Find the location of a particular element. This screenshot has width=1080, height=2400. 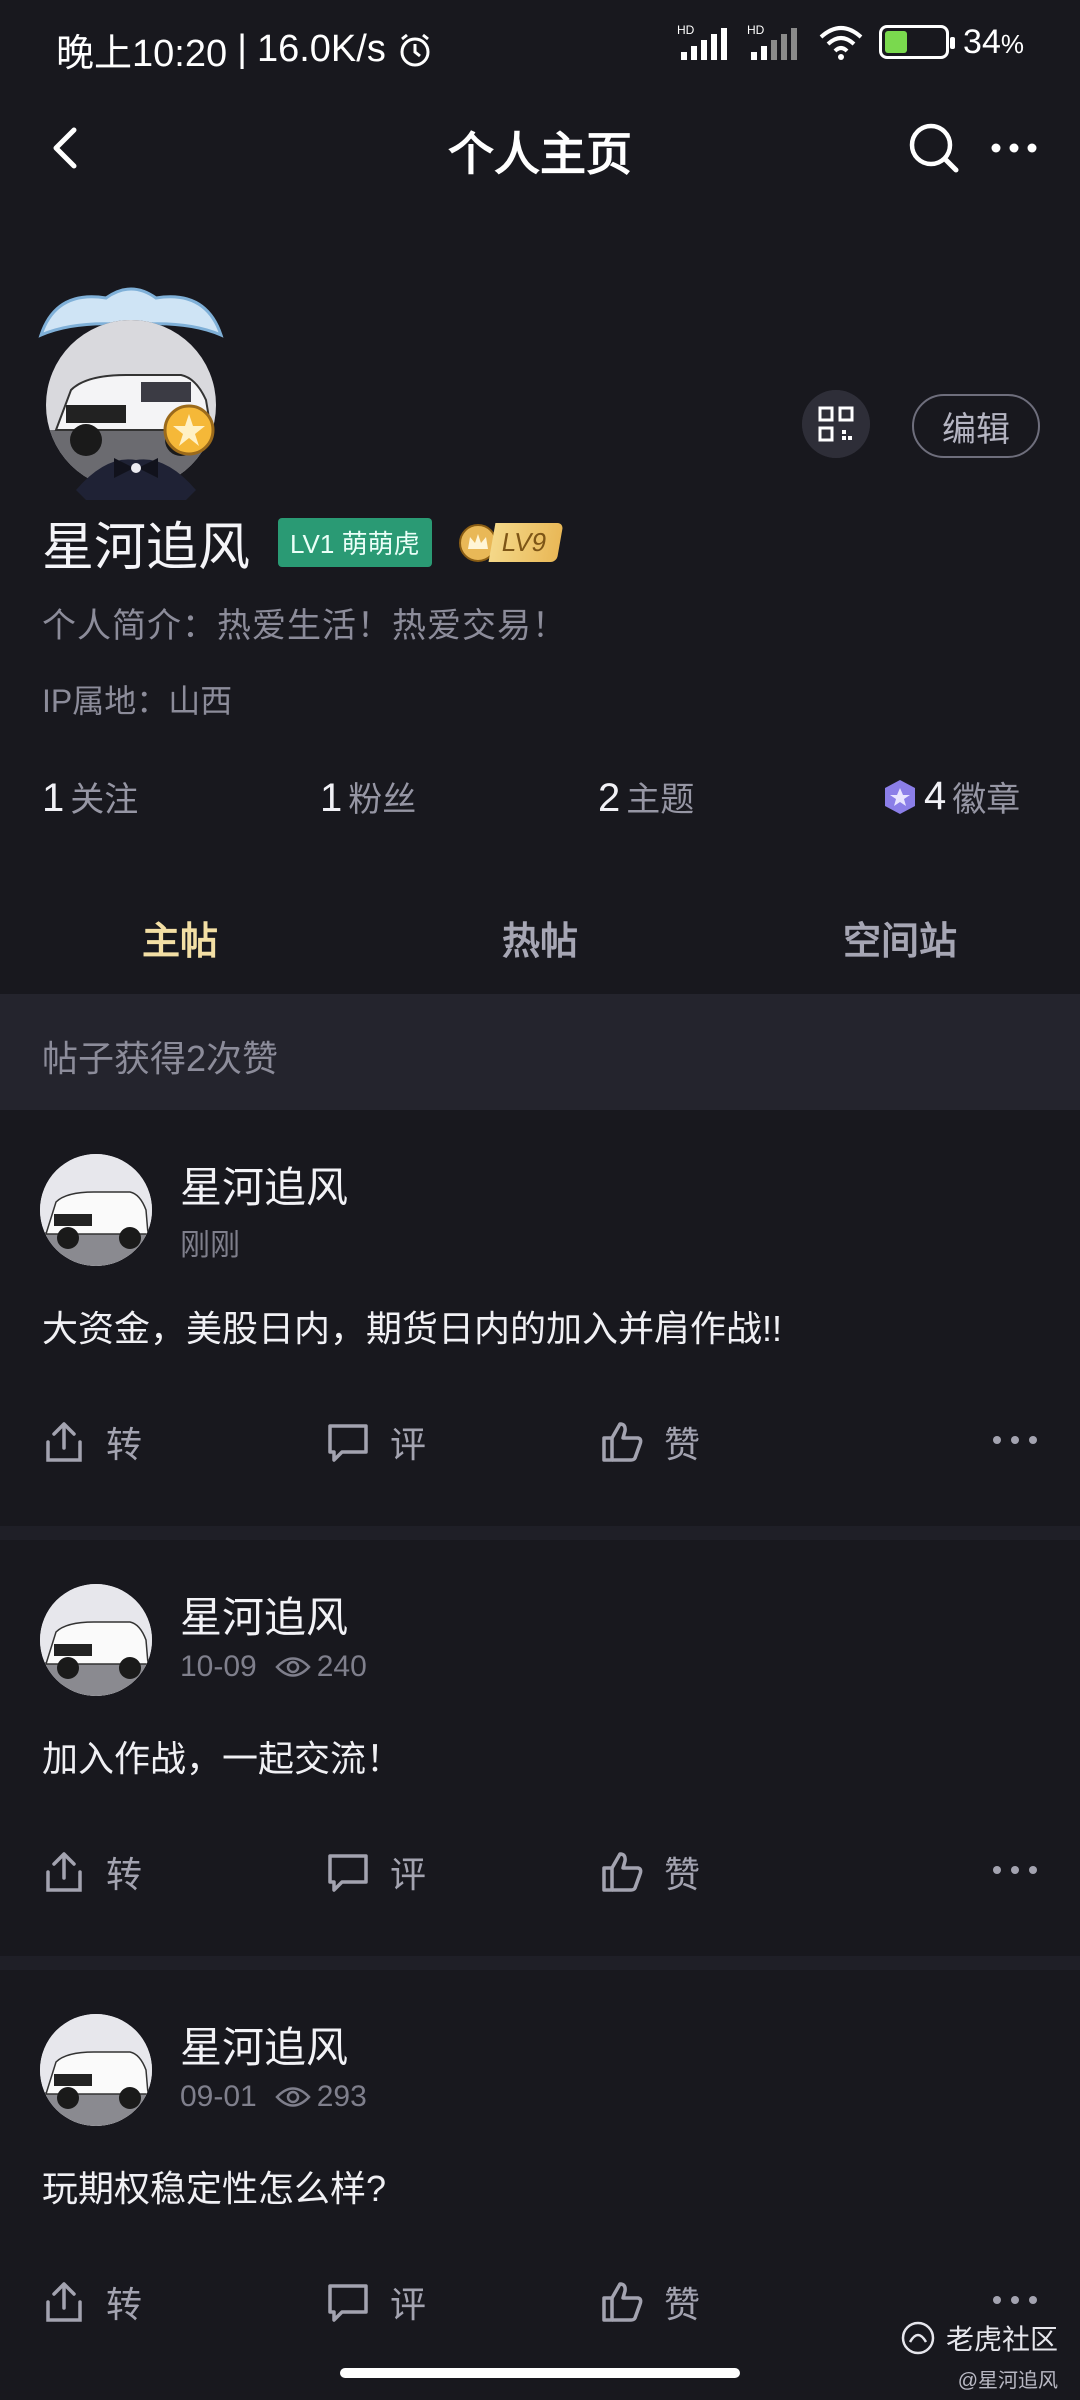

user-name: 星河追风 is located at coordinates (146, 548).